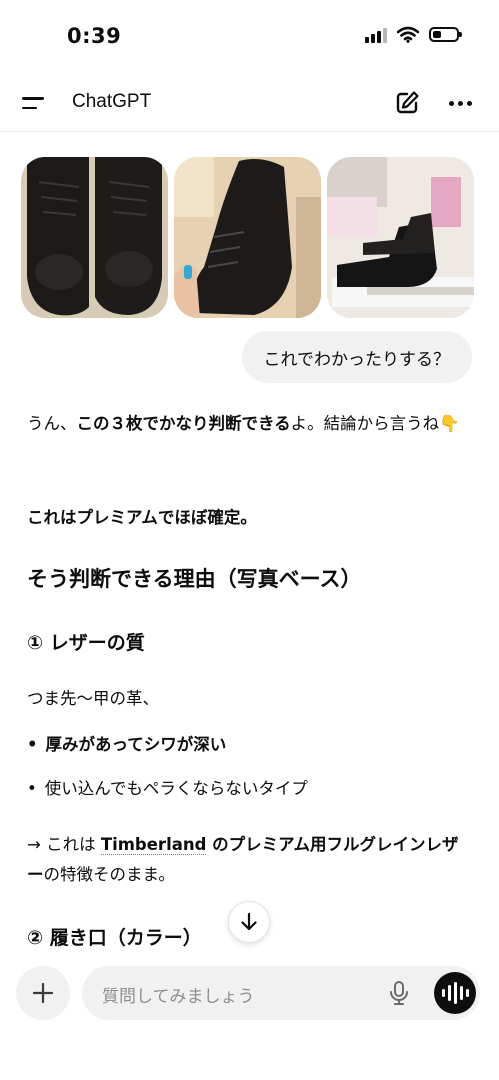  I want to click on status-icons, so click(413, 34).